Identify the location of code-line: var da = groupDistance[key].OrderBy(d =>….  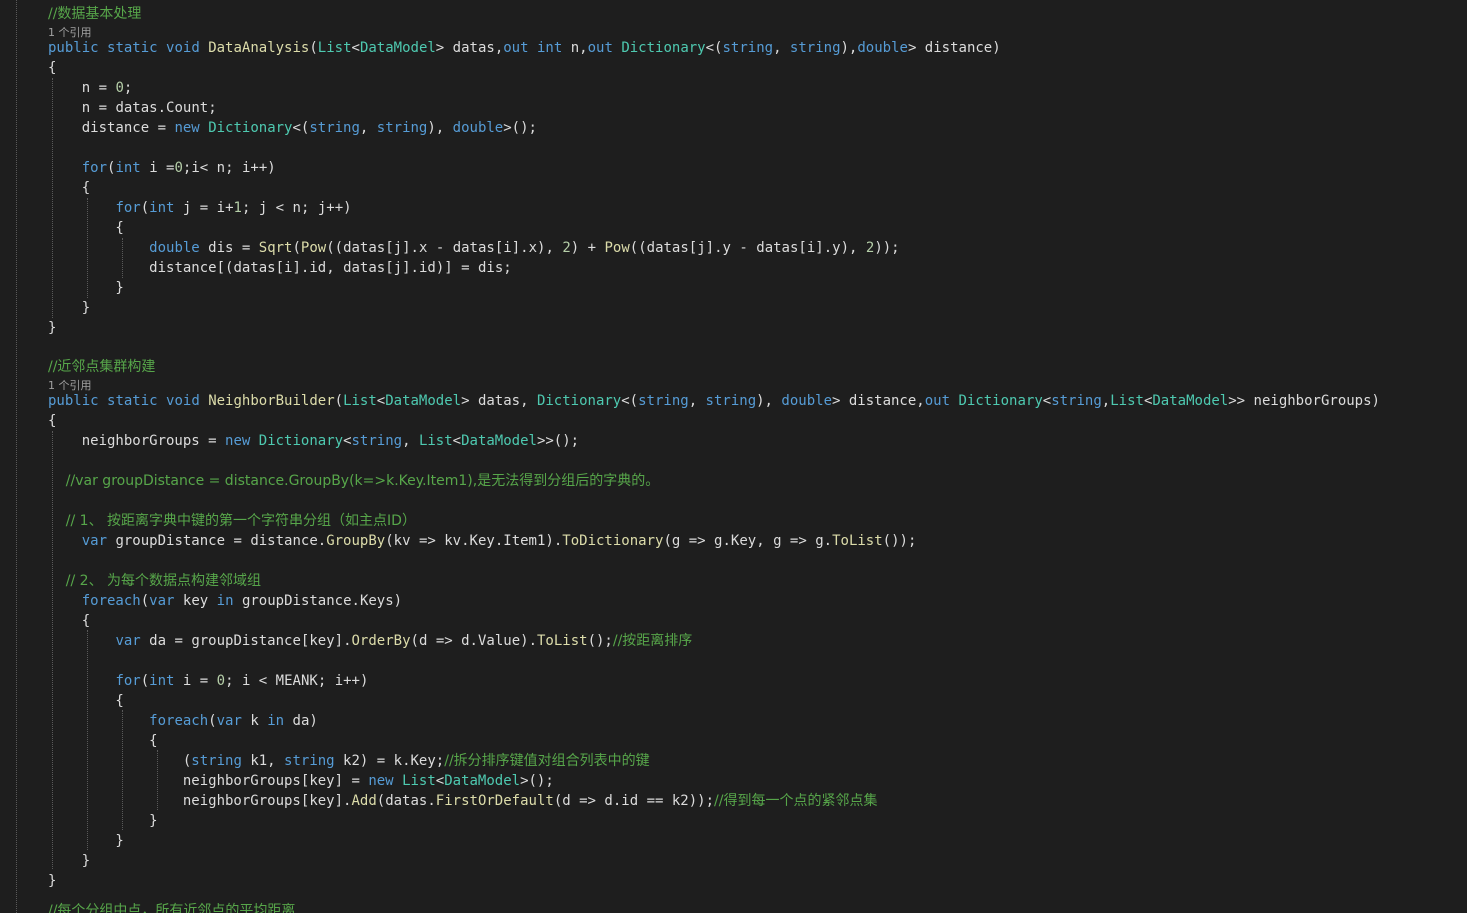
(370, 641).